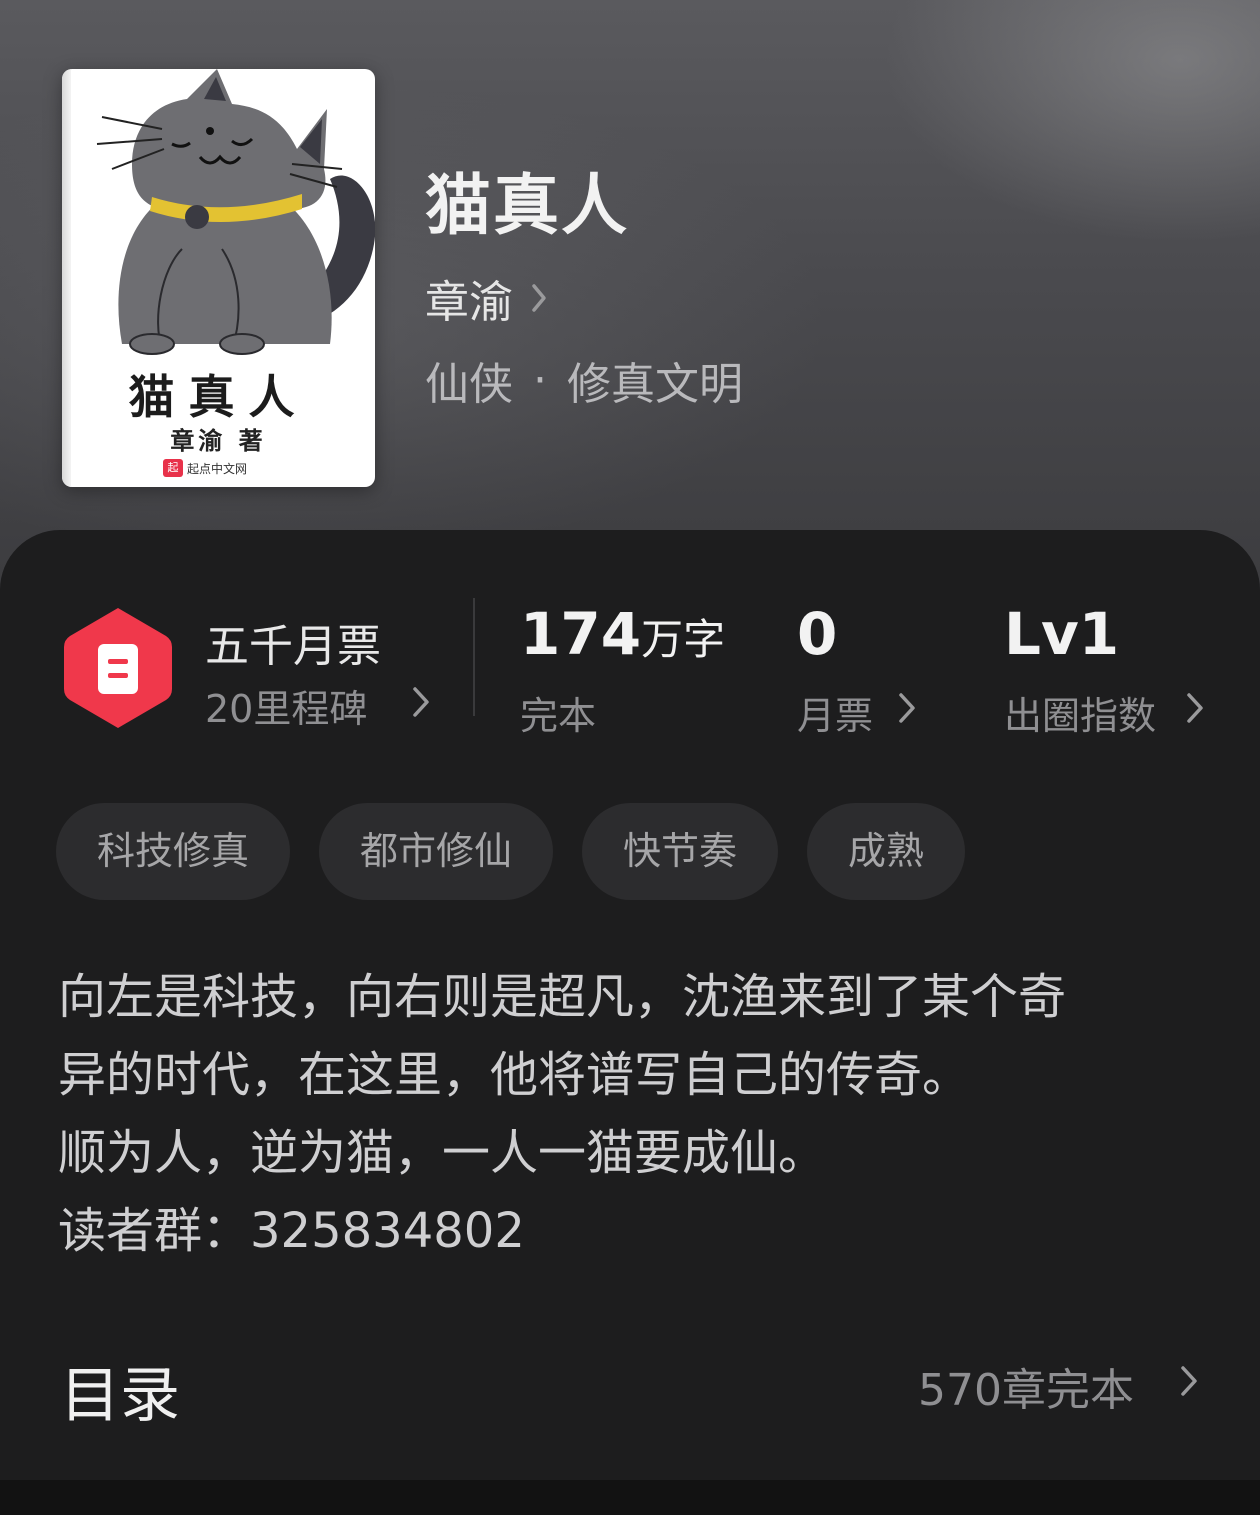 This screenshot has height=1515, width=1260. I want to click on genre-line: 仙侠 · 修真文明, so click(584, 380).